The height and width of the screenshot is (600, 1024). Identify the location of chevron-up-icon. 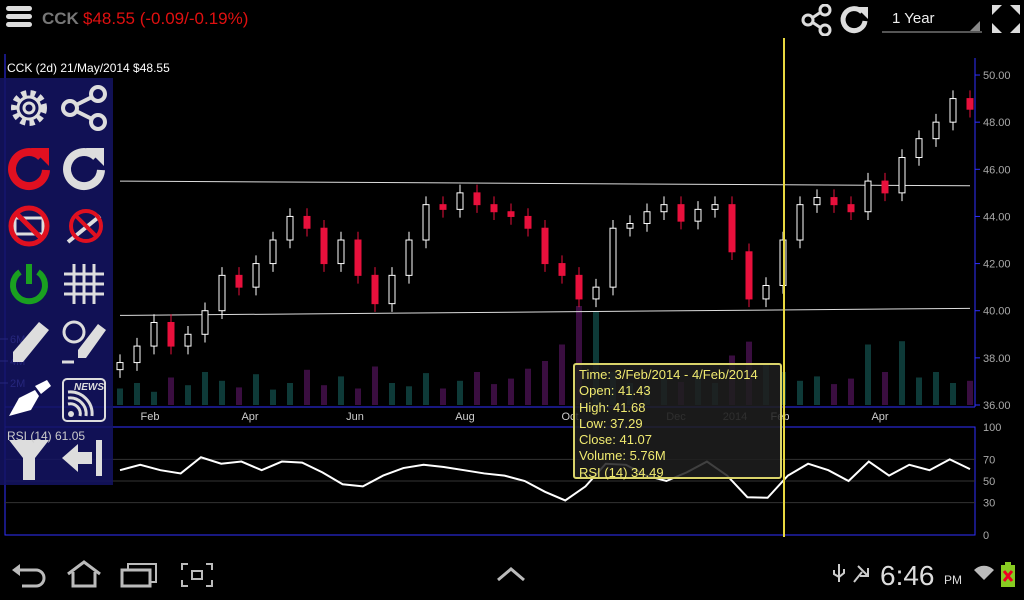
(511, 574).